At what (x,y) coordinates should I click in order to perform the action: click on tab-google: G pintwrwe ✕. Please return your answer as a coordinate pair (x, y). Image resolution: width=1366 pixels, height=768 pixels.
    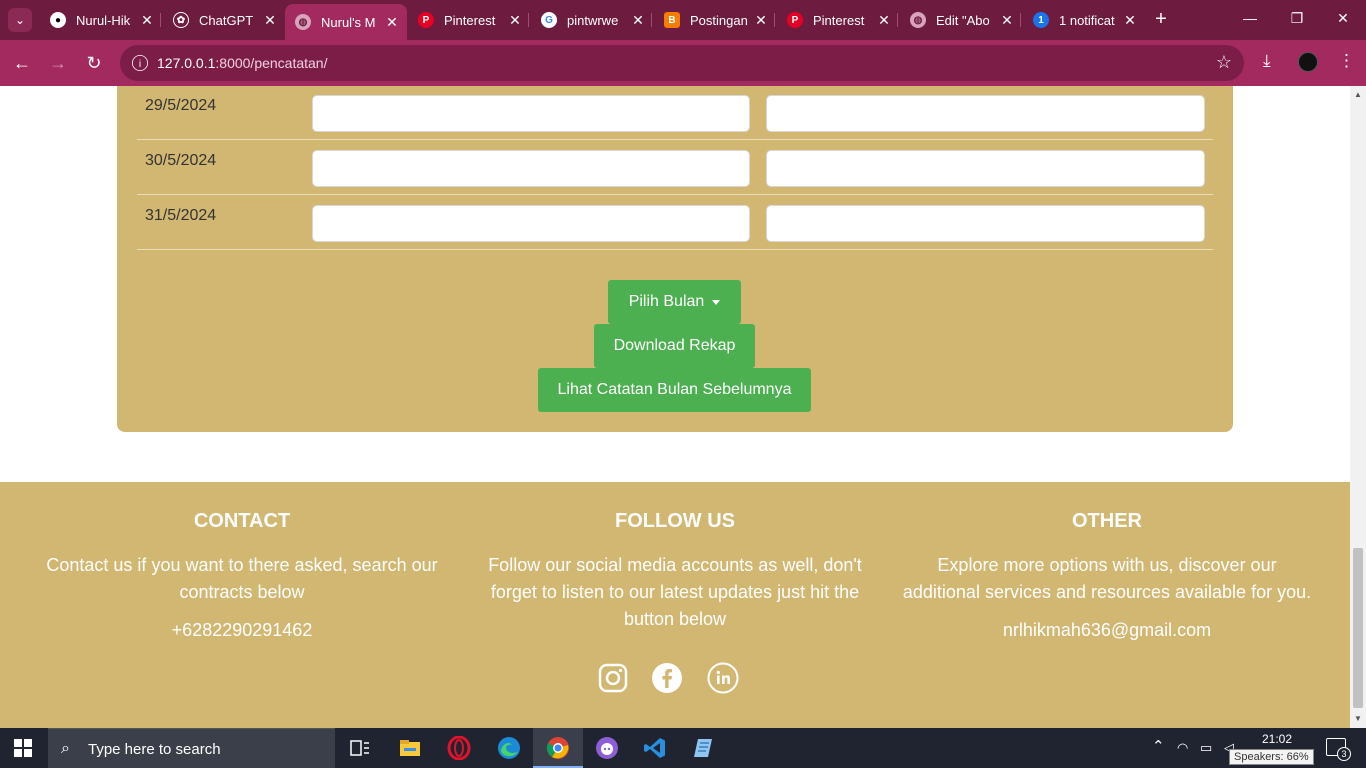
    Looking at the image, I should click on (592, 20).